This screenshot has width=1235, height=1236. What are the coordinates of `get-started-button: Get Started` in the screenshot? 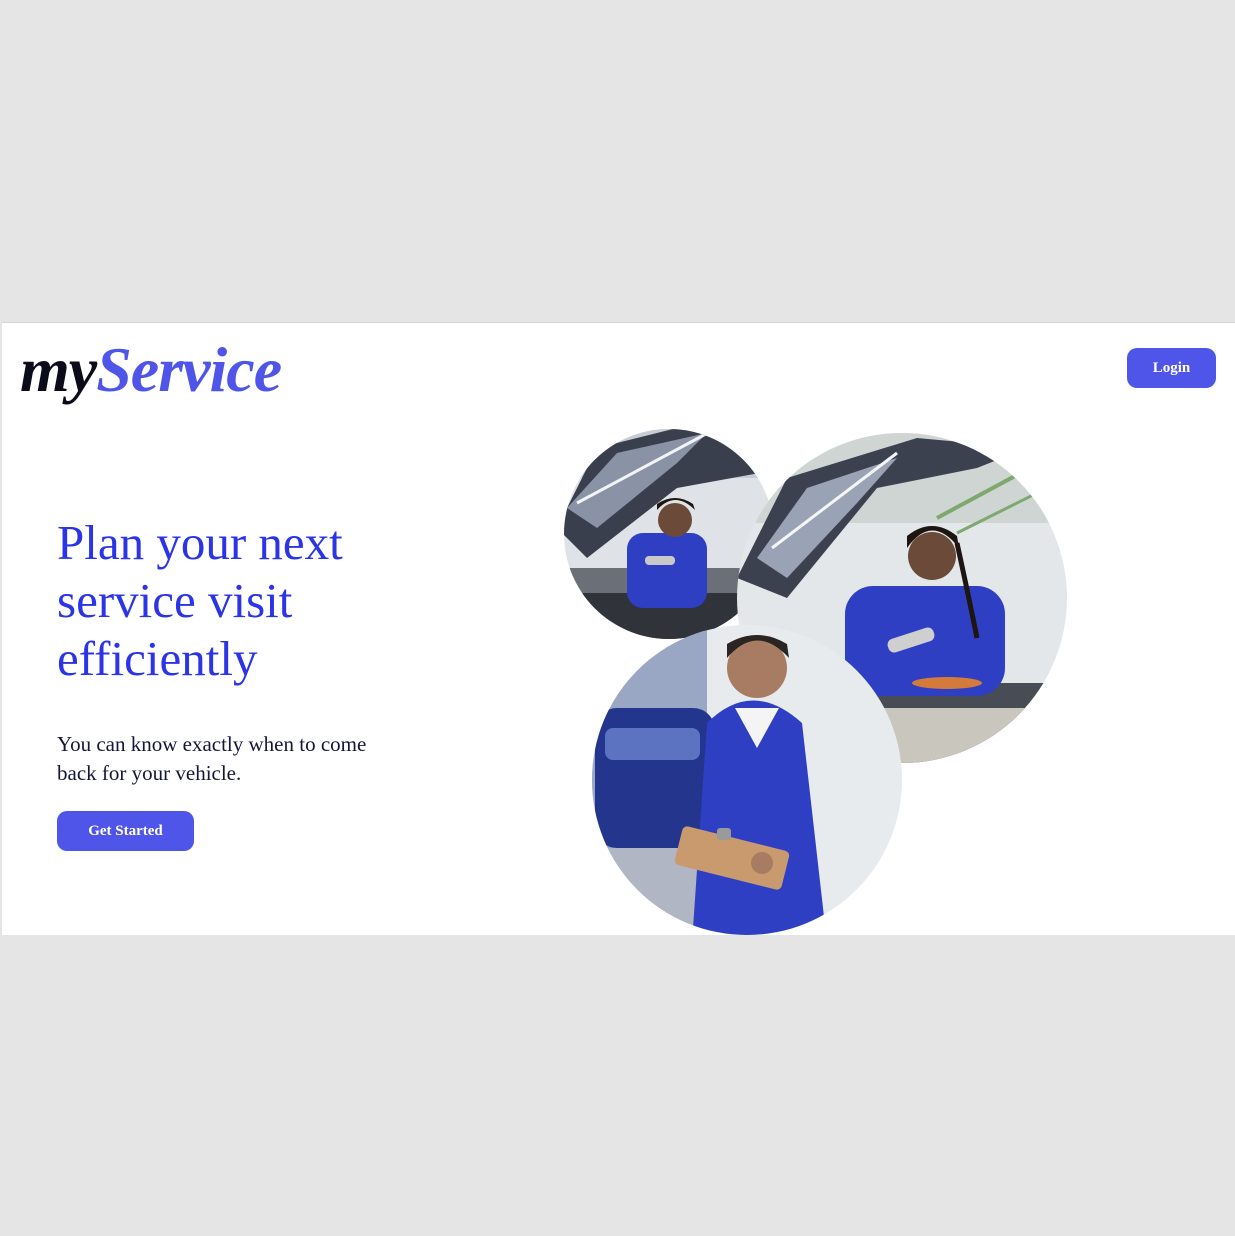 It's located at (125, 831).